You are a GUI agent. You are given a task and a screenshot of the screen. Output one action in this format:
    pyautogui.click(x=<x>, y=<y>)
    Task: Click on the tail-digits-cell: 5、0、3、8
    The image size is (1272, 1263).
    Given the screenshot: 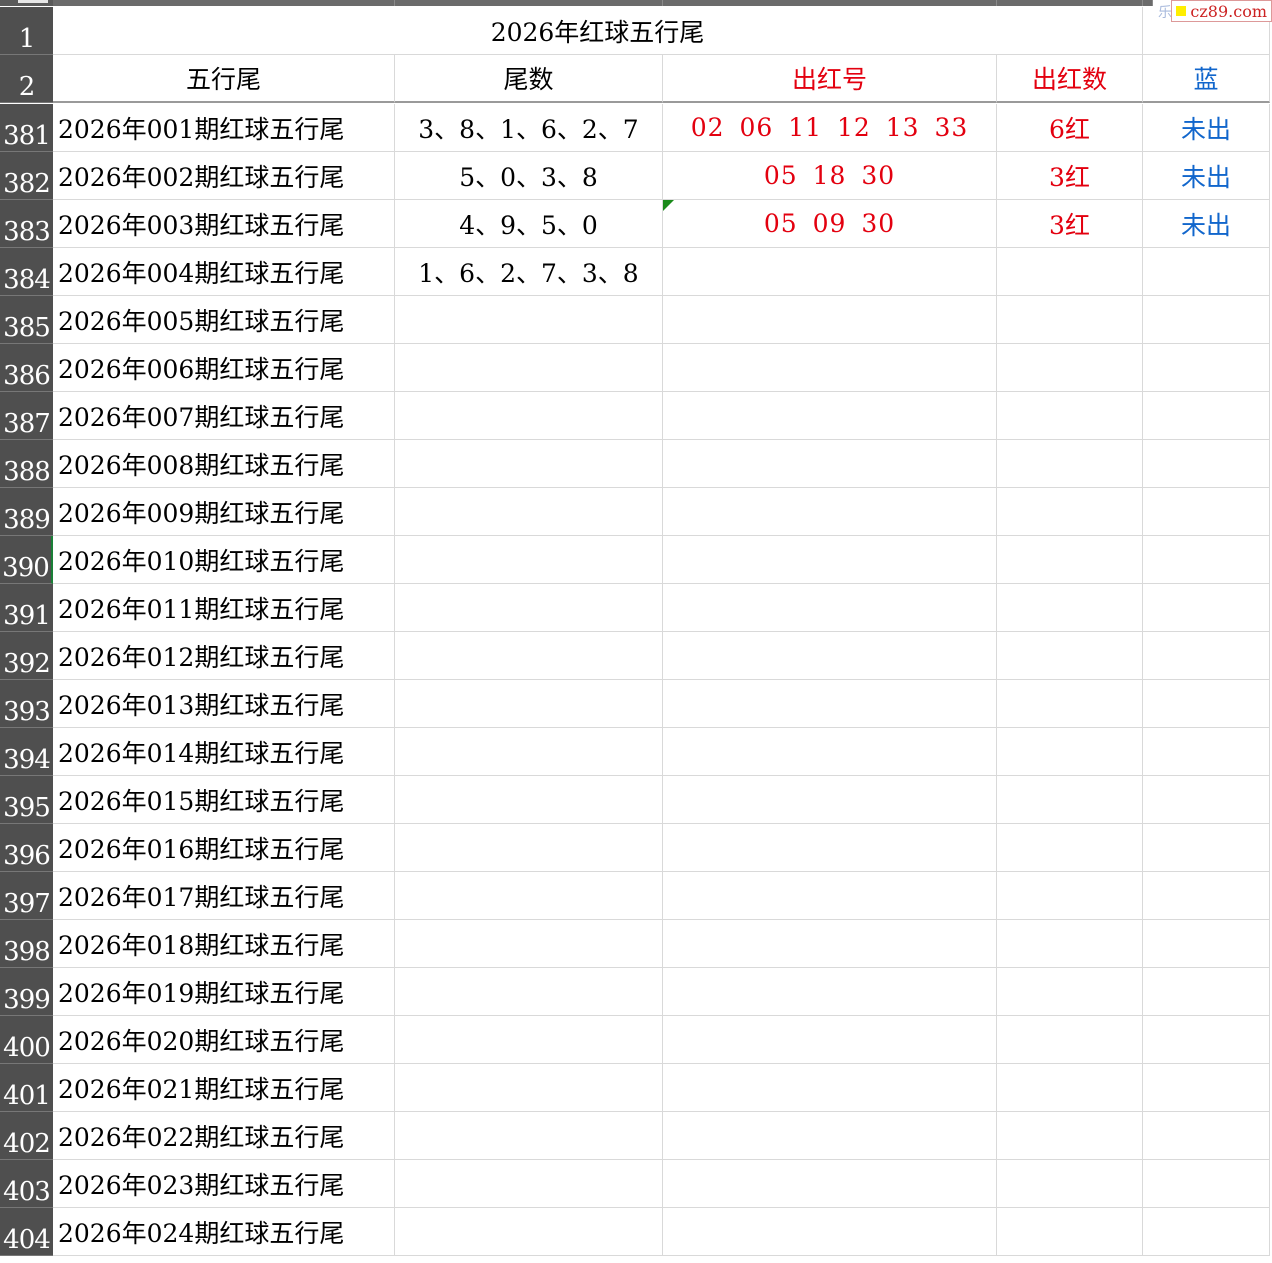 What is the action you would take?
    pyautogui.click(x=529, y=176)
    